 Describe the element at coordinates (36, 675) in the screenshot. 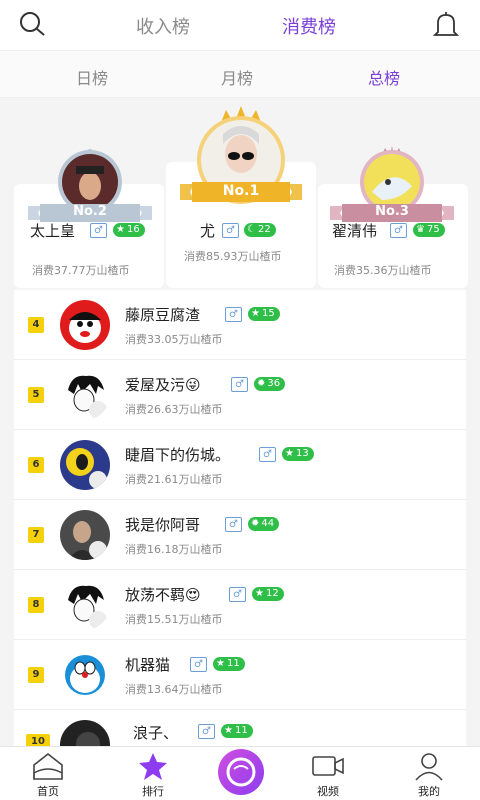

I see `rank-number: 9` at that location.